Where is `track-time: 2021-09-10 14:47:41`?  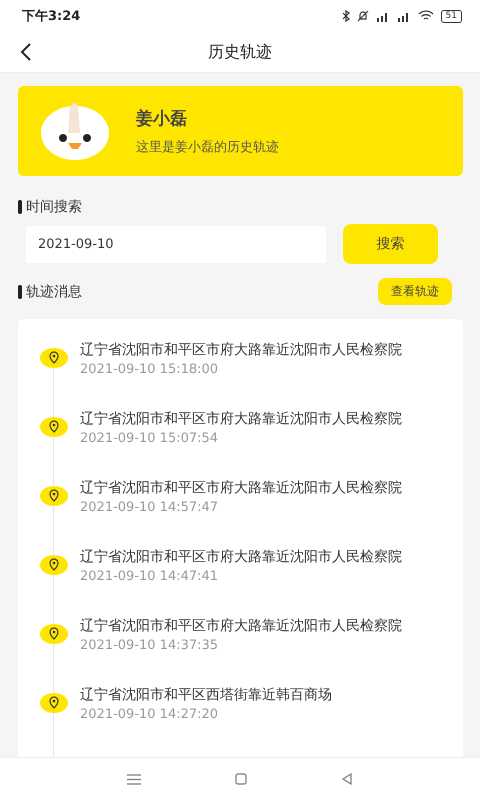 track-time: 2021-09-10 14:47:41 is located at coordinates (150, 576).